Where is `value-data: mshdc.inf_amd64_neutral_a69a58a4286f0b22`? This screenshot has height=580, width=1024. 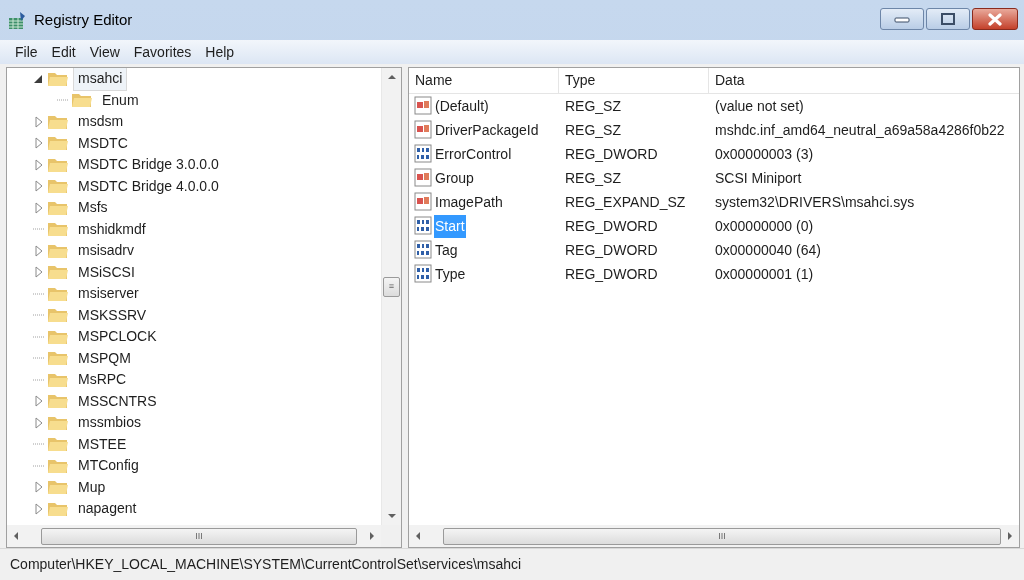 value-data: mshdc.inf_amd64_neutral_a69a58a4286f0b22 is located at coordinates (859, 130).